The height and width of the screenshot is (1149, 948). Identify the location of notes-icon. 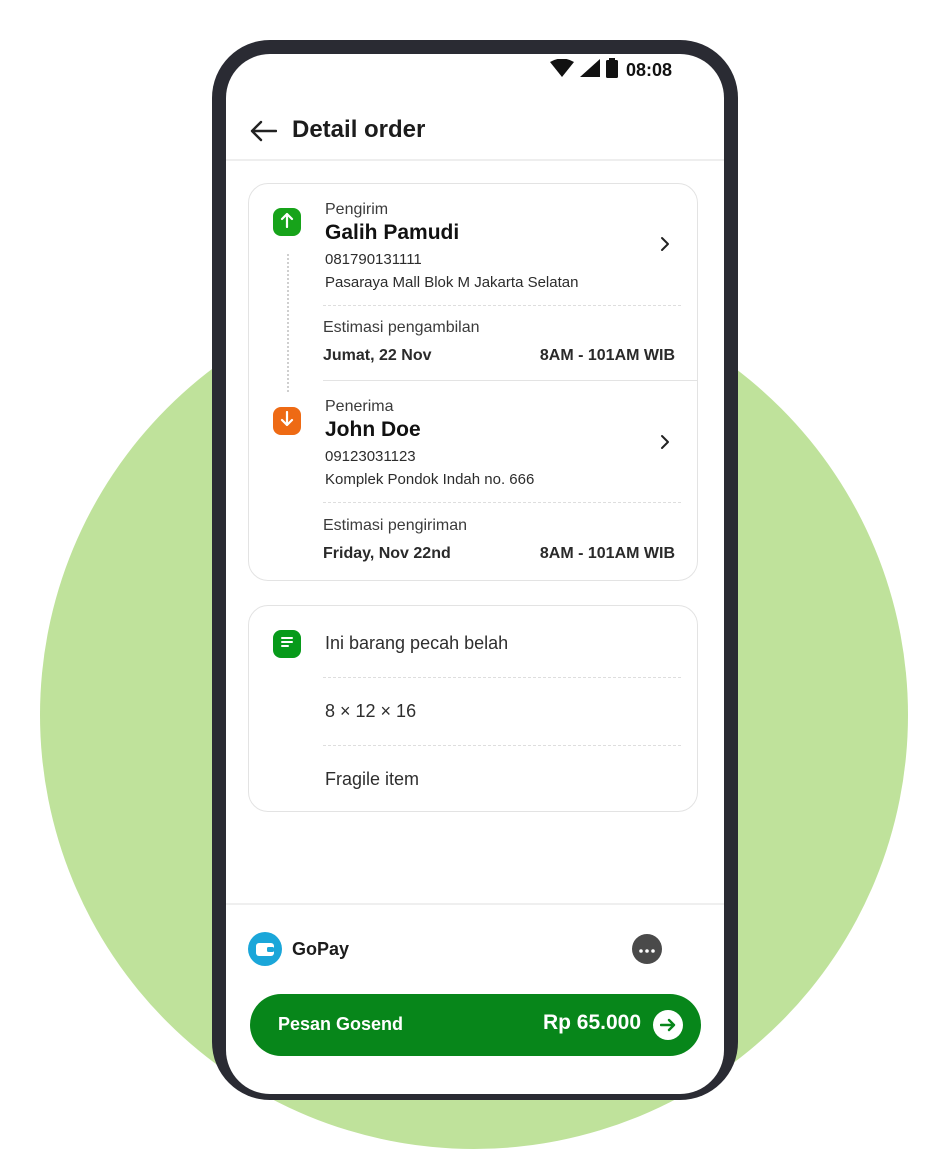
(287, 644).